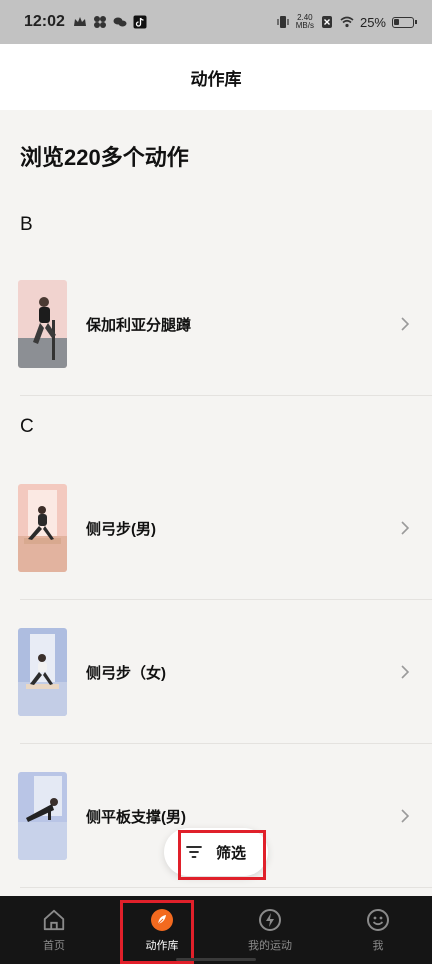 The image size is (432, 964). I want to click on page-header: 动作库, so click(216, 77).